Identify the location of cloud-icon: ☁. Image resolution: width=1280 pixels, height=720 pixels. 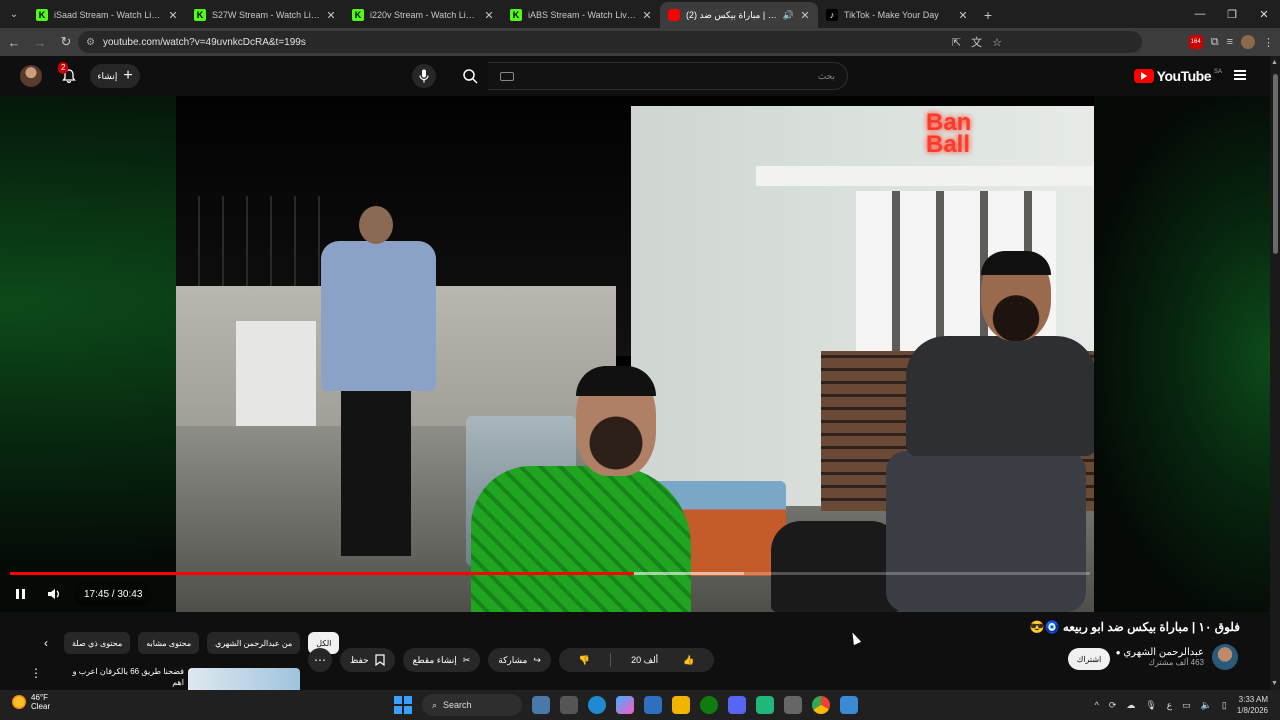
(1130, 705).